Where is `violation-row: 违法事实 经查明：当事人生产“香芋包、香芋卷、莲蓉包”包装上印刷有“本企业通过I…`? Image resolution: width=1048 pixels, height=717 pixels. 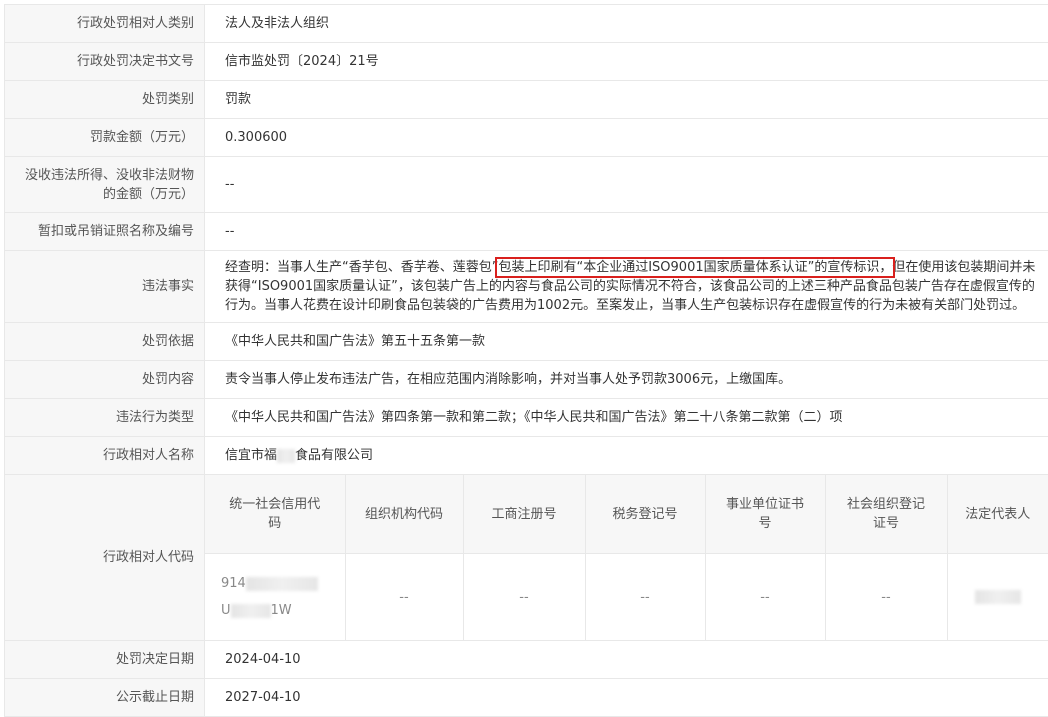
violation-row: 违法事实 经查明：当事人生产“香芋包、香芋卷、莲蓉包”包装上印刷有“本企业通过I… is located at coordinates (526, 287).